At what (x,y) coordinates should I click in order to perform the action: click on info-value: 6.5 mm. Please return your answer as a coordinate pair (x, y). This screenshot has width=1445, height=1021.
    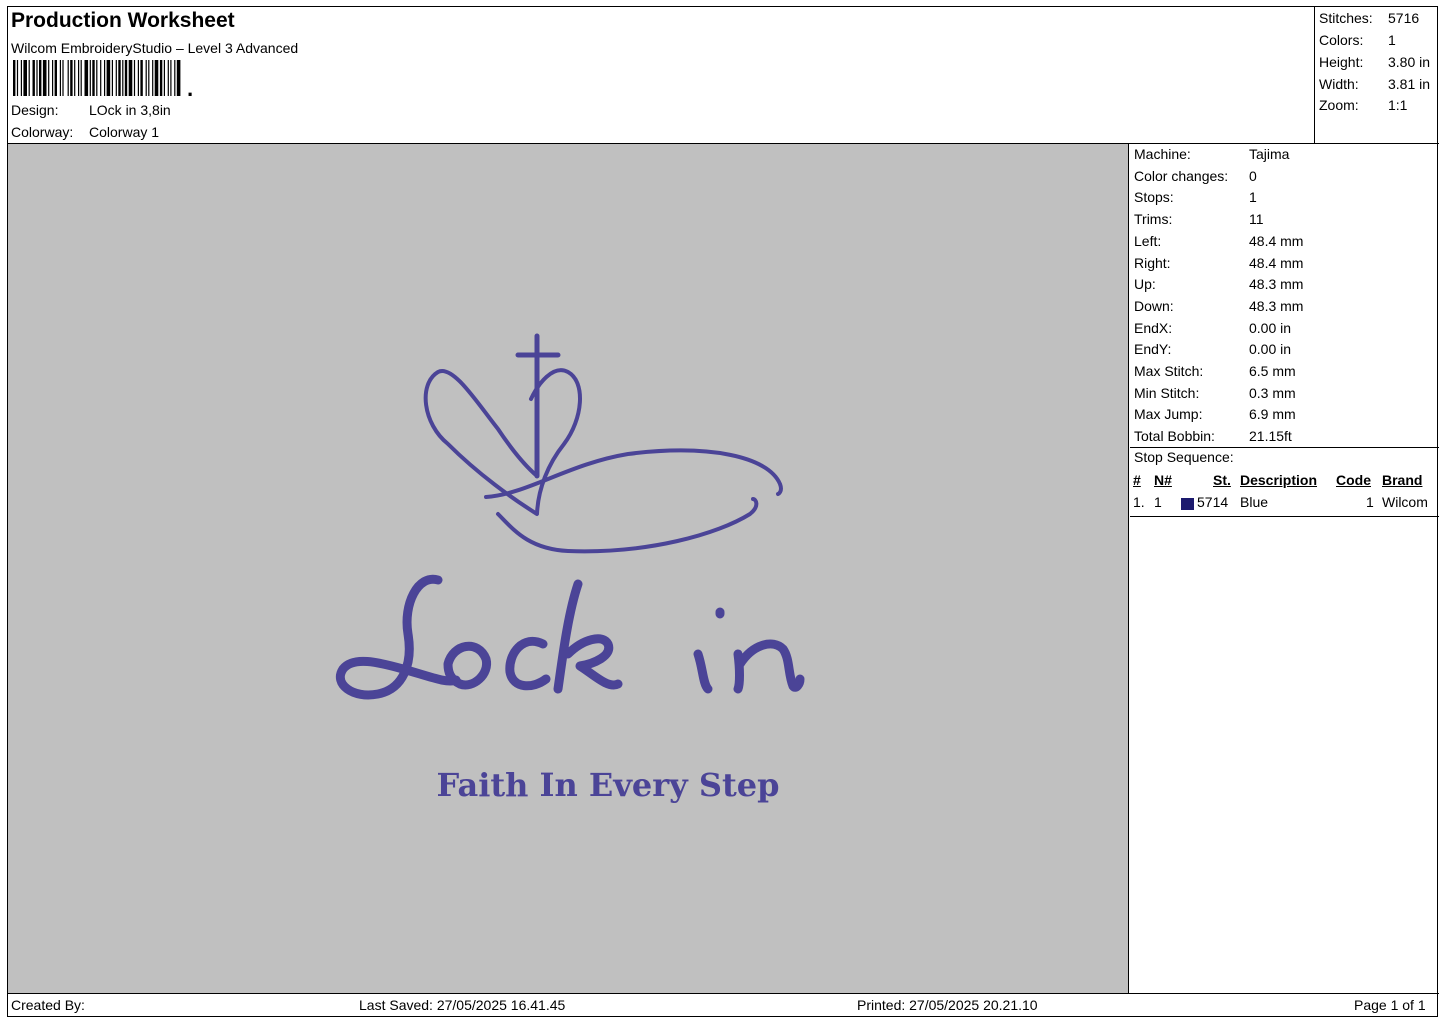
    Looking at the image, I should click on (1272, 371).